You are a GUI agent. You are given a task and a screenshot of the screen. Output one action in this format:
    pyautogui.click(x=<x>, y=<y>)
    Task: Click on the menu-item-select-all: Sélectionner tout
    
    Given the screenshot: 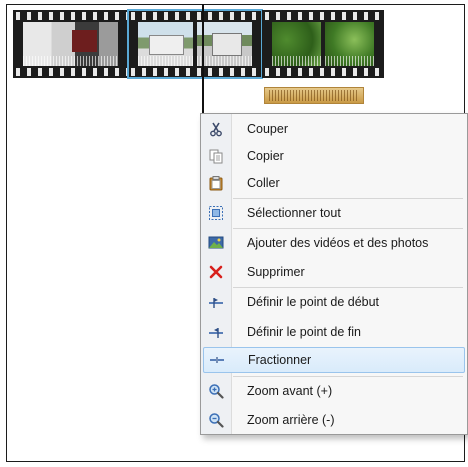 What is the action you would take?
    pyautogui.click(x=334, y=213)
    